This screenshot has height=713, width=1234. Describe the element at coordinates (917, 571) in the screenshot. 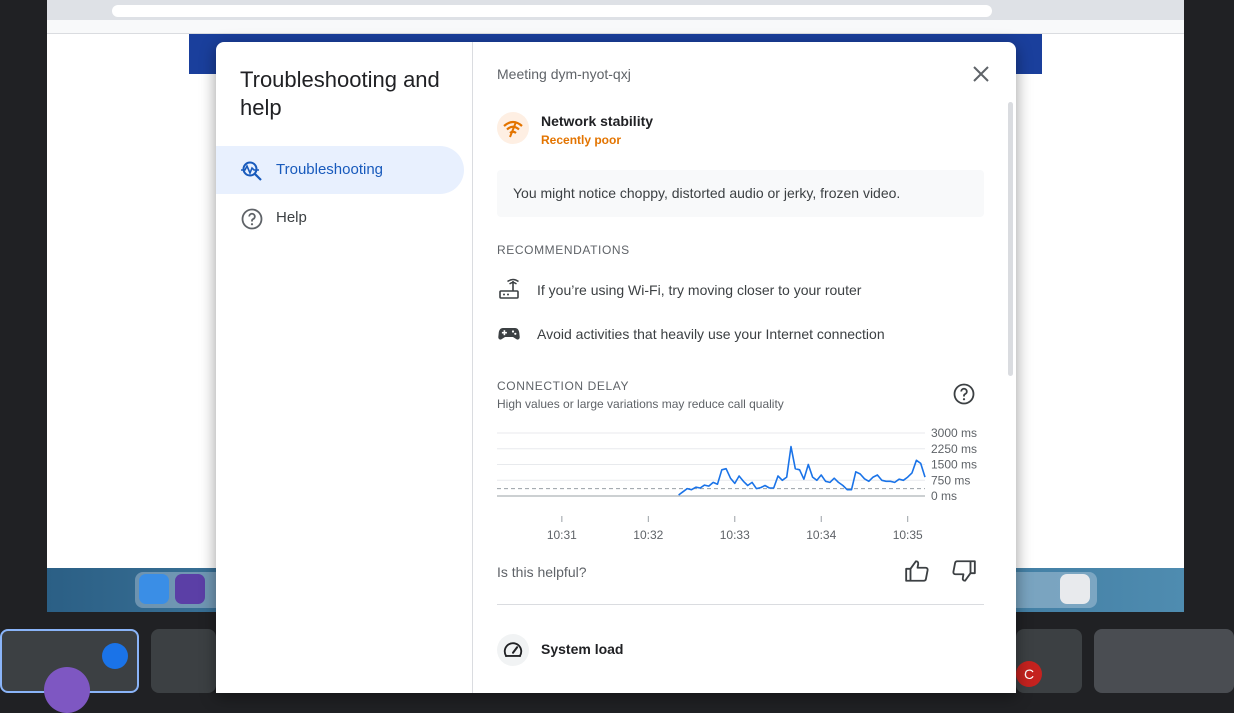

I see `thumbs-up-icon` at that location.